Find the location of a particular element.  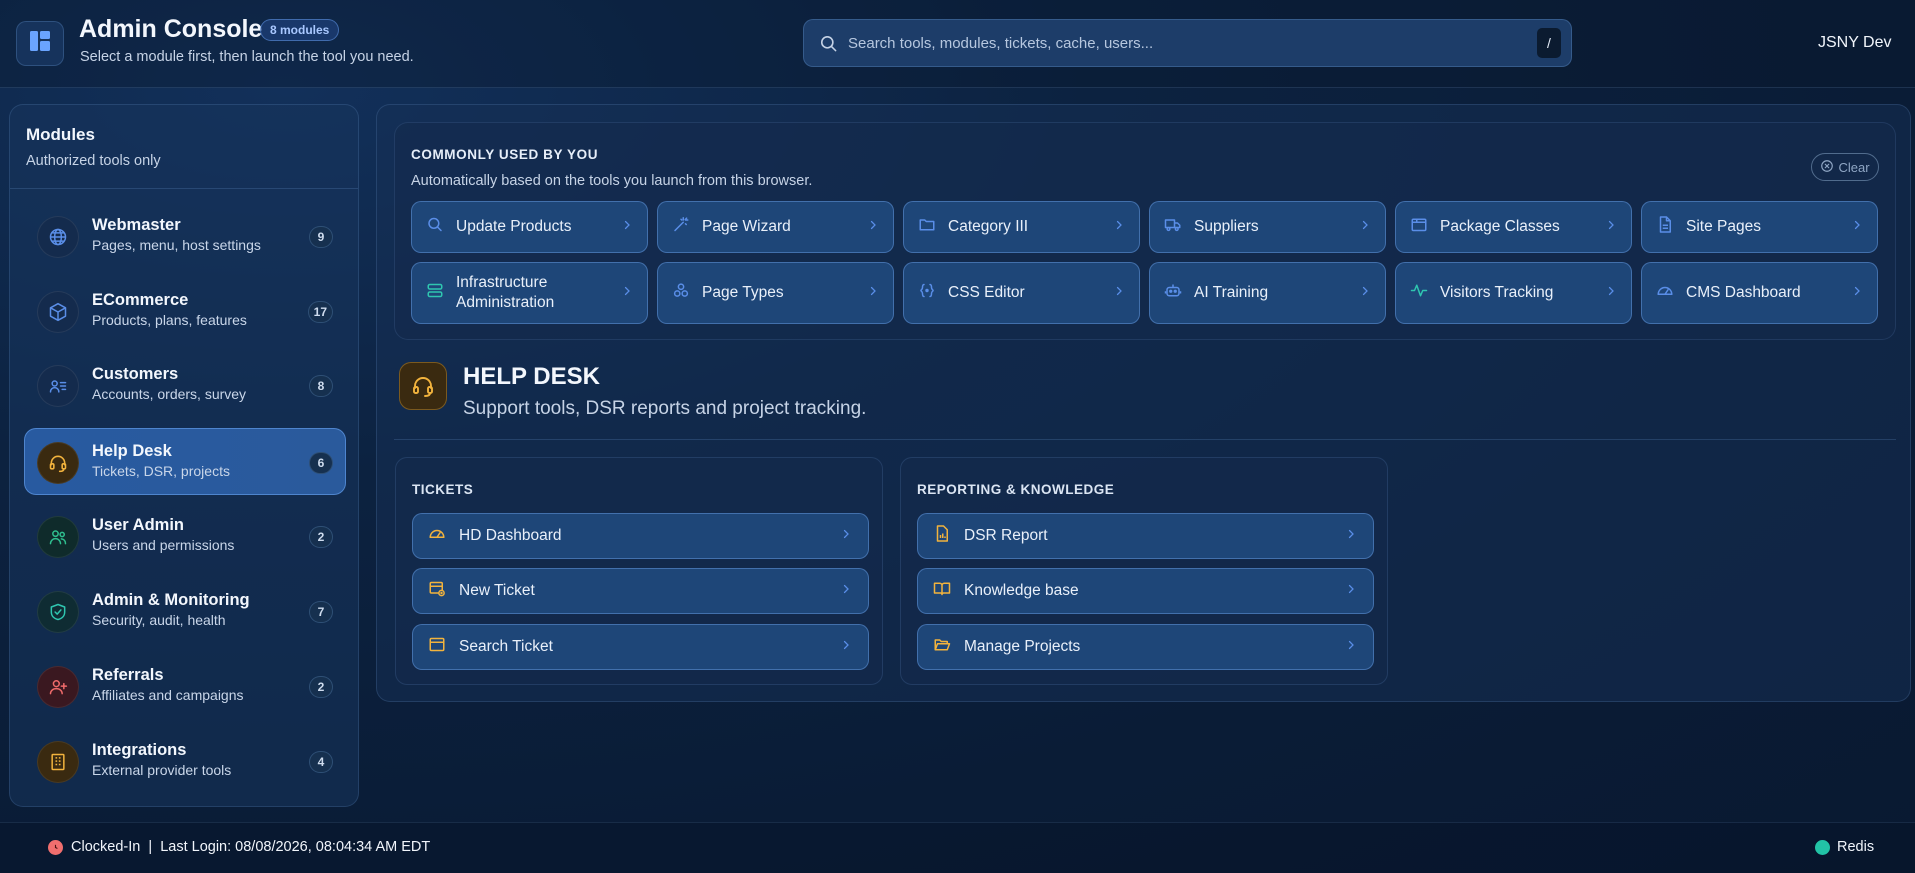

section-title: COMMONLY USED BY YOU is located at coordinates (505, 154).